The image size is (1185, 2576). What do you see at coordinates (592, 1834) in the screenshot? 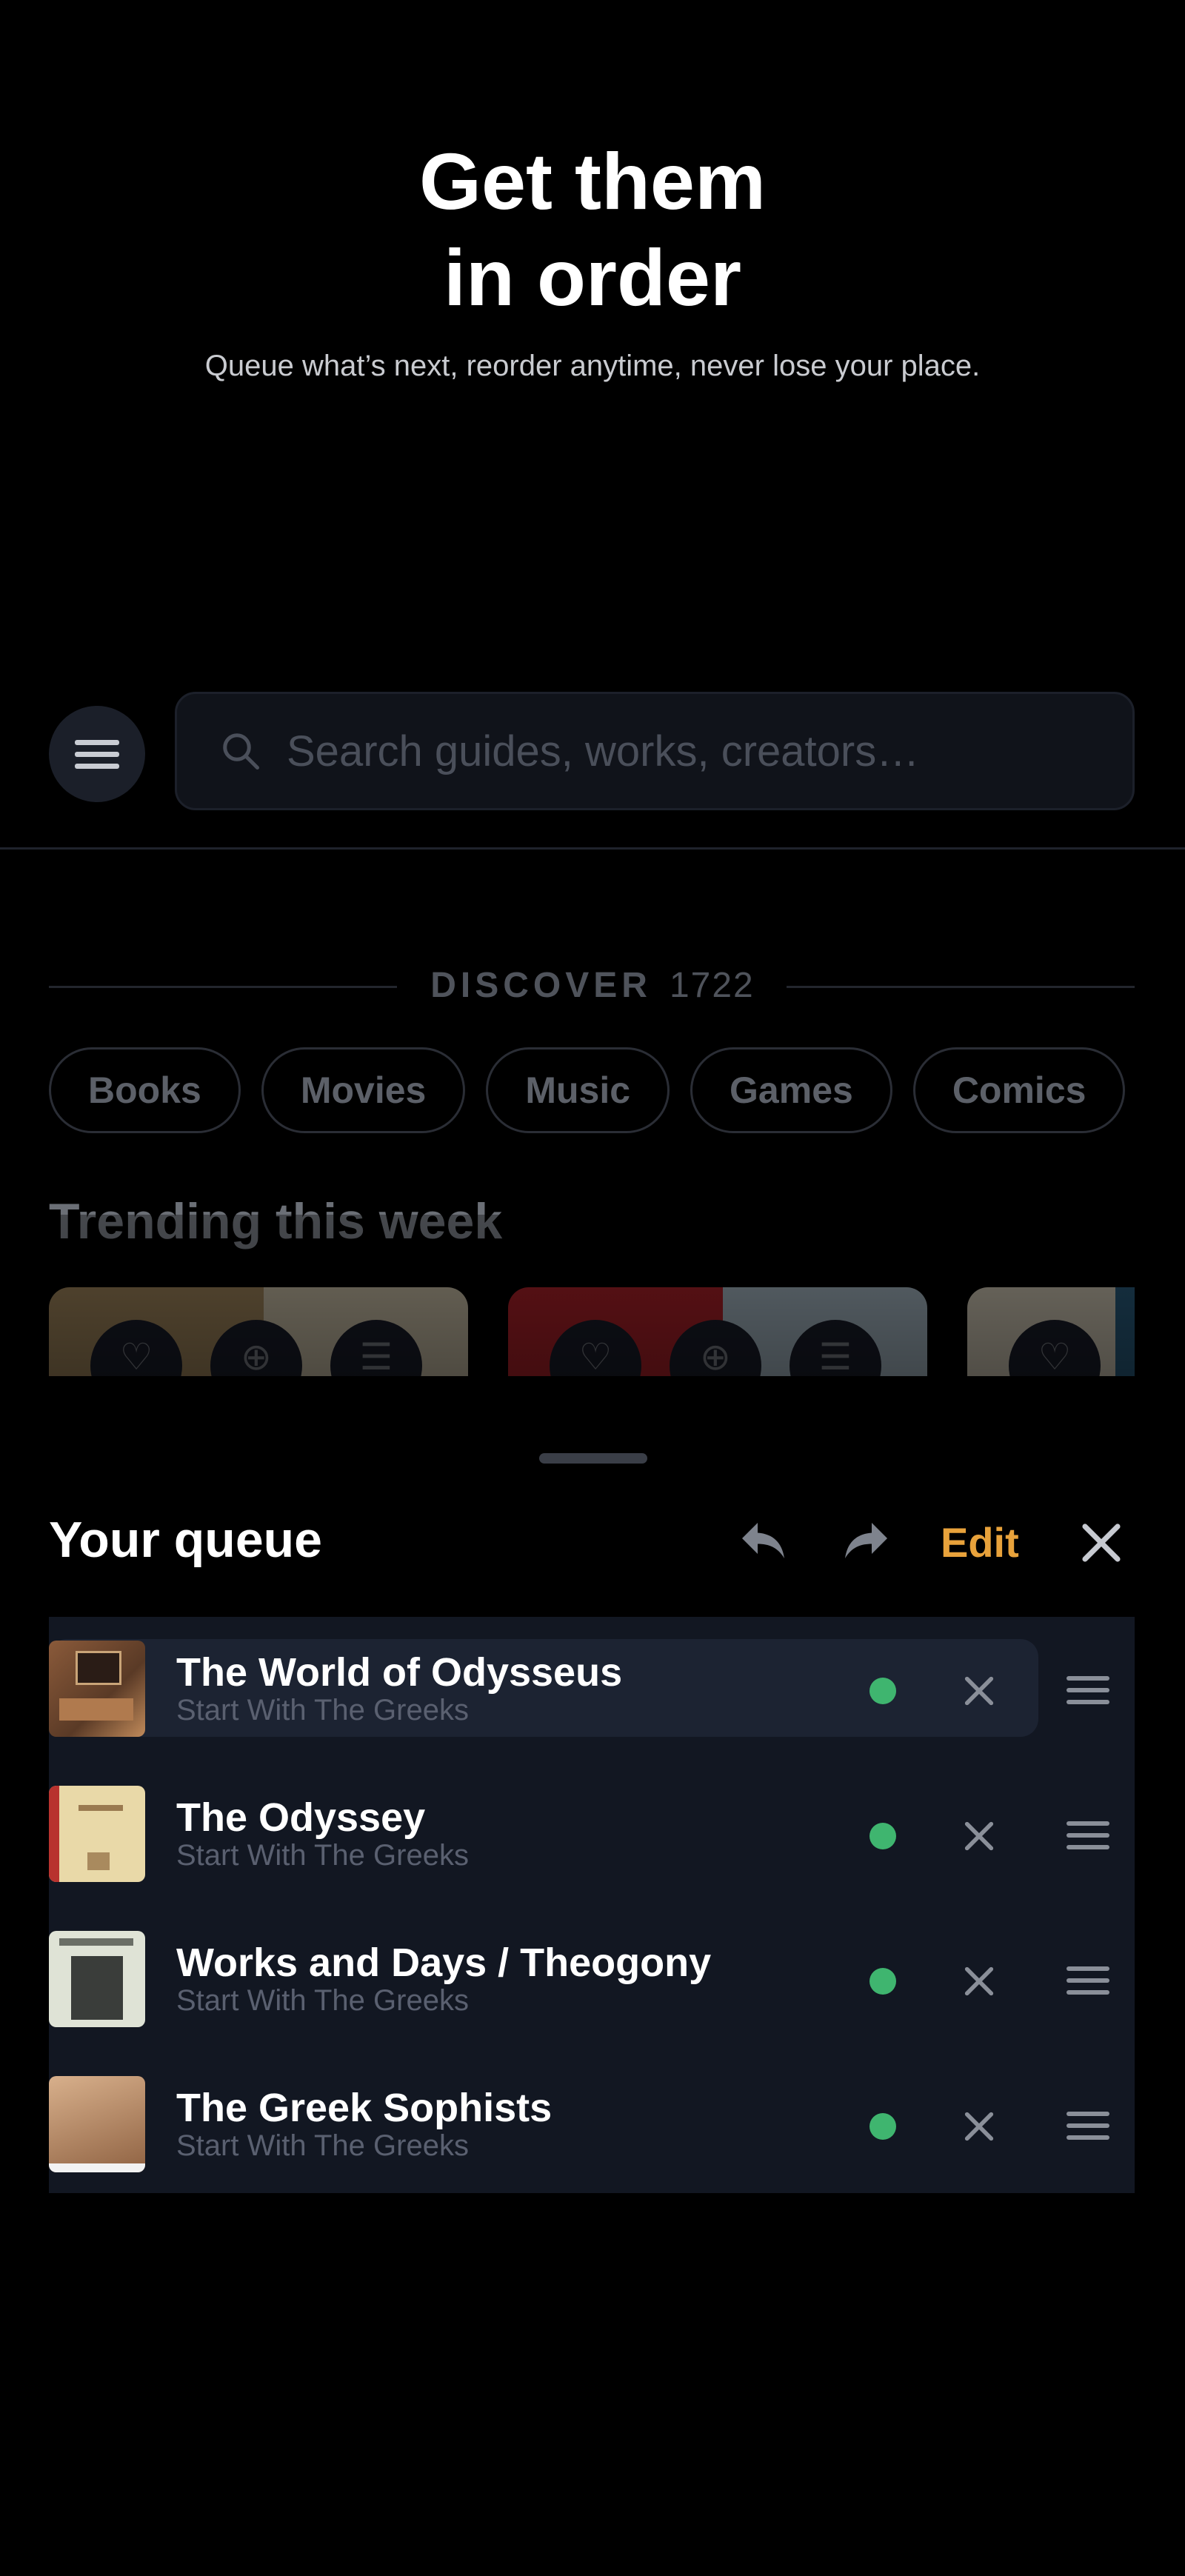
I see `queue-item: The Odyssey Start With The Greeks` at bounding box center [592, 1834].